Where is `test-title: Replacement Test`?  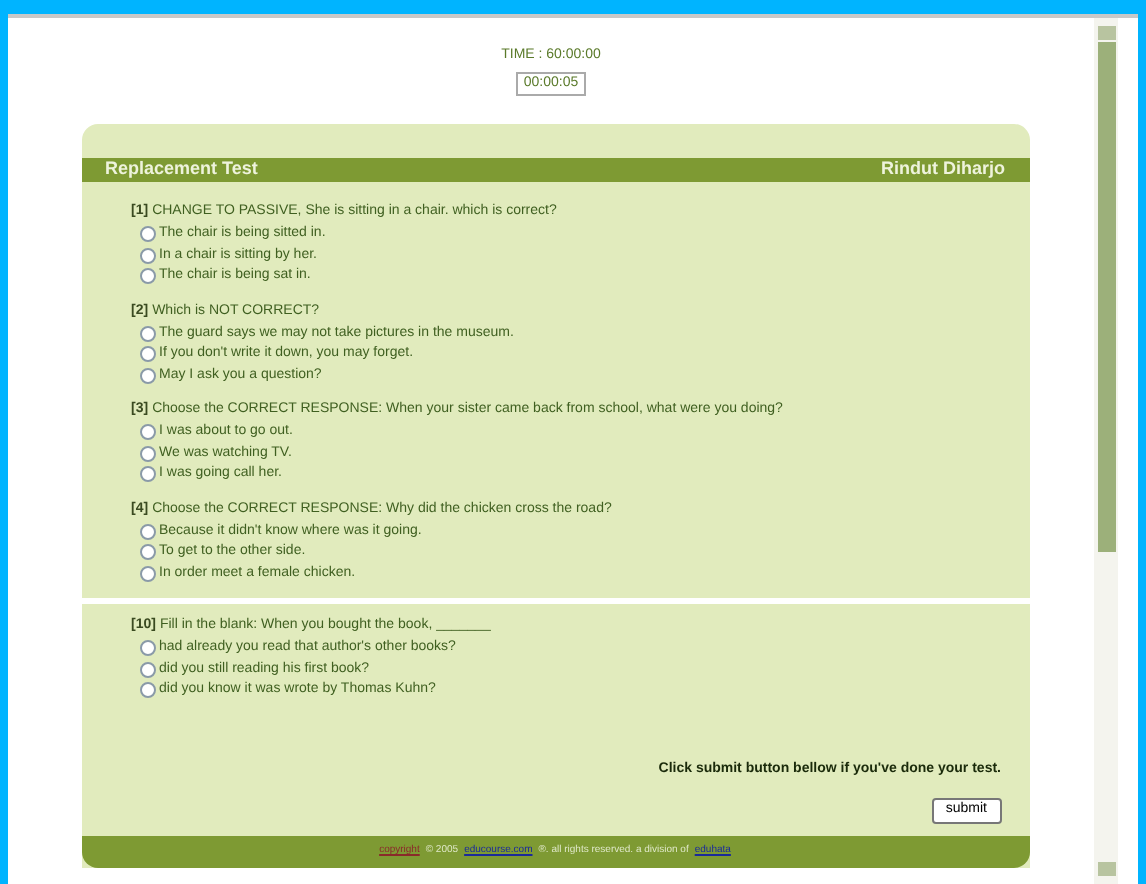 test-title: Replacement Test is located at coordinates (181, 169).